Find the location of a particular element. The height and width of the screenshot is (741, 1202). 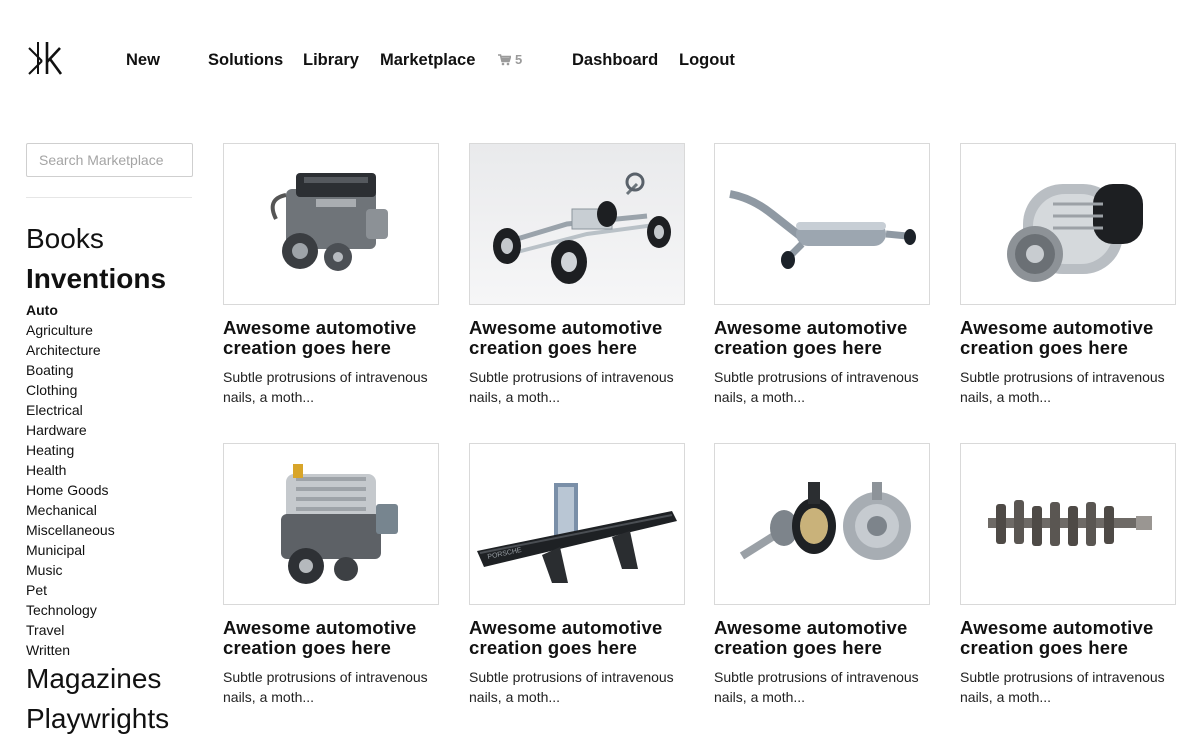

subcategory-electrical: Electrical is located at coordinates (70, 410).